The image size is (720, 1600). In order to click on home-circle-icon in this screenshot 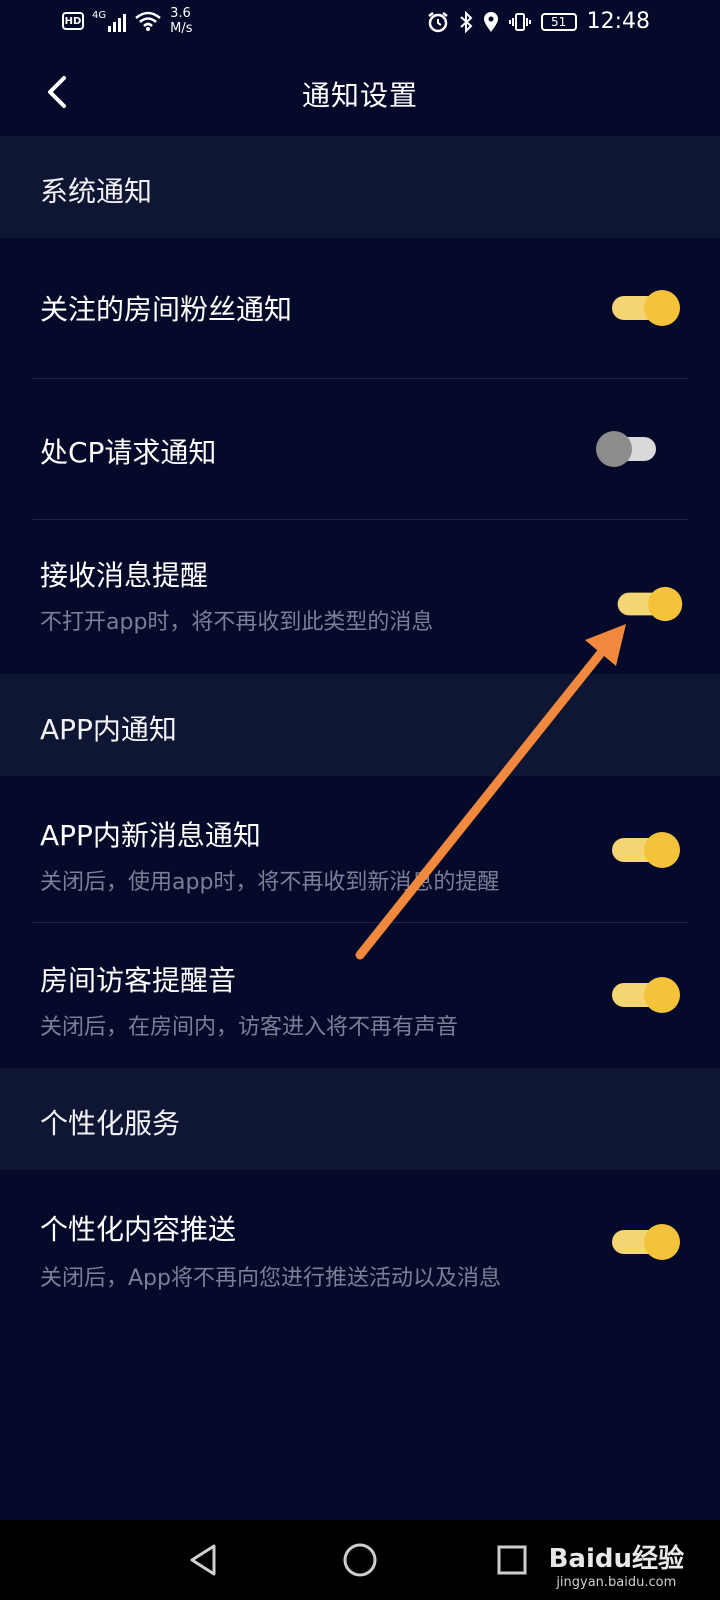, I will do `click(360, 1560)`.